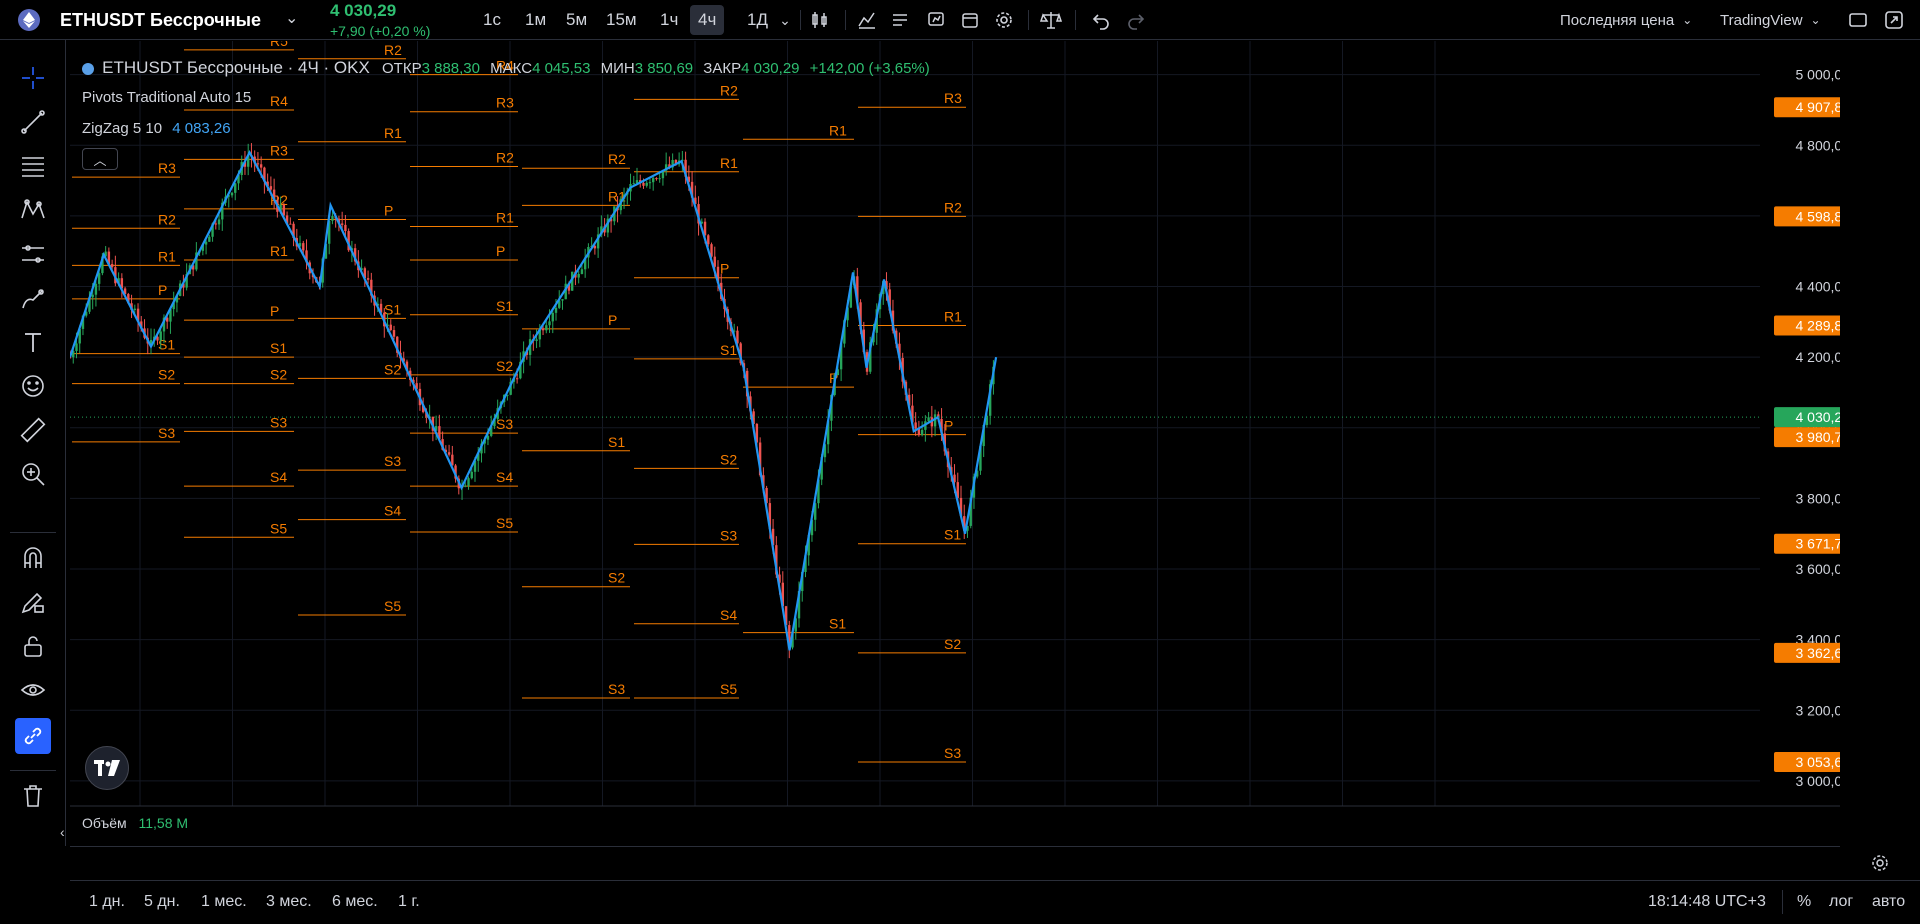 This screenshot has width=1920, height=924. I want to click on unlock-icon, so click(33, 646).